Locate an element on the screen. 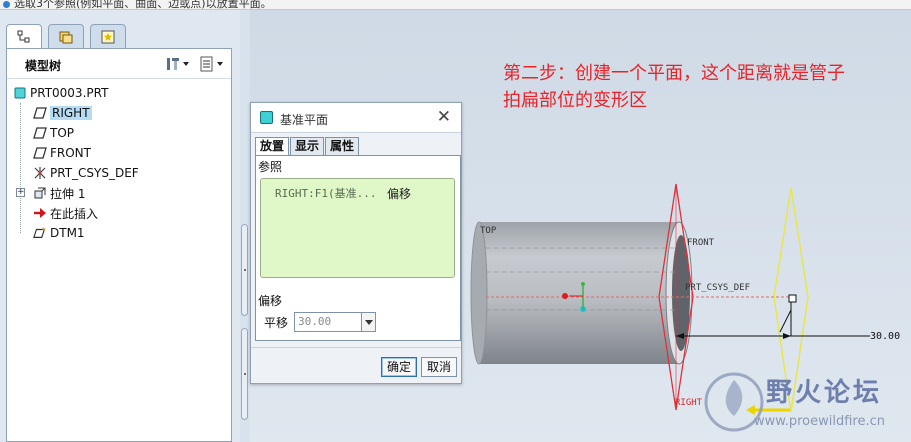 The image size is (911, 442). panel-sash is located at coordinates (245, 226).